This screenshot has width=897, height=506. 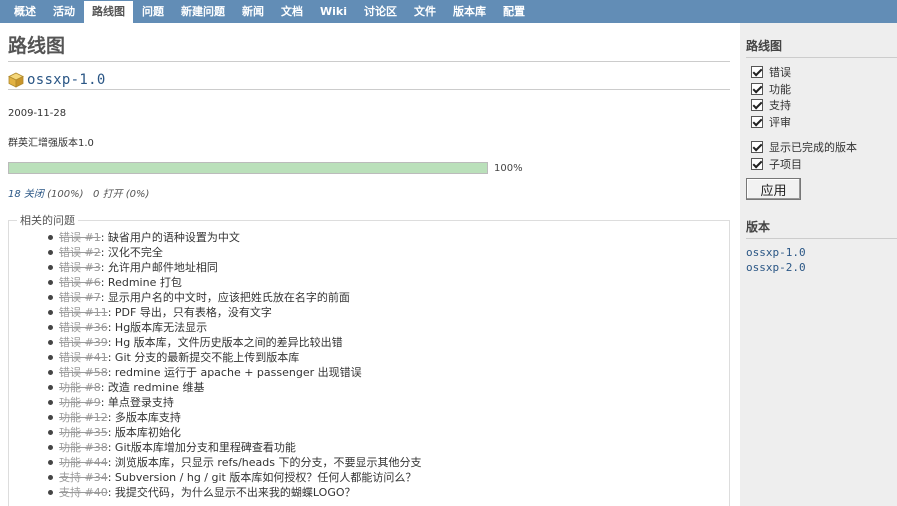 What do you see at coordinates (201, 447) in the screenshot?
I see `issue-subject: : Git版本库增加分支和里程碑查看功能` at bounding box center [201, 447].